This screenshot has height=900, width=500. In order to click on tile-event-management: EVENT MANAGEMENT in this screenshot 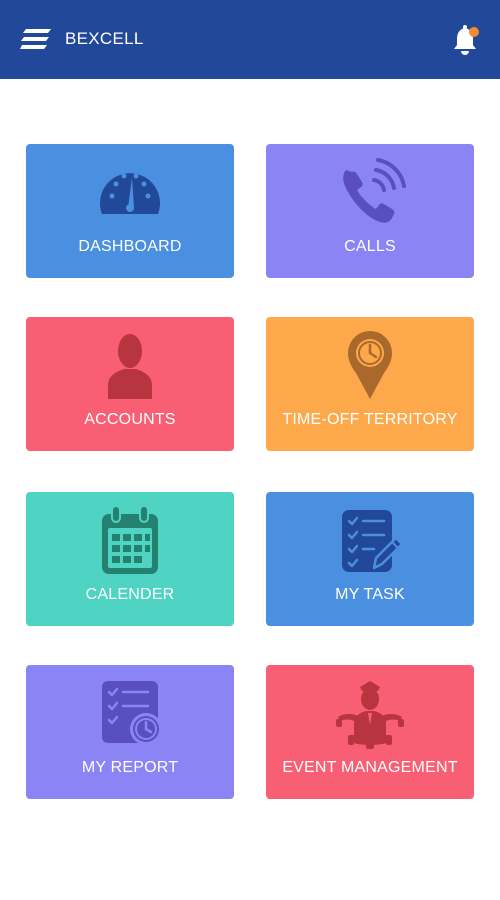, I will do `click(370, 732)`.